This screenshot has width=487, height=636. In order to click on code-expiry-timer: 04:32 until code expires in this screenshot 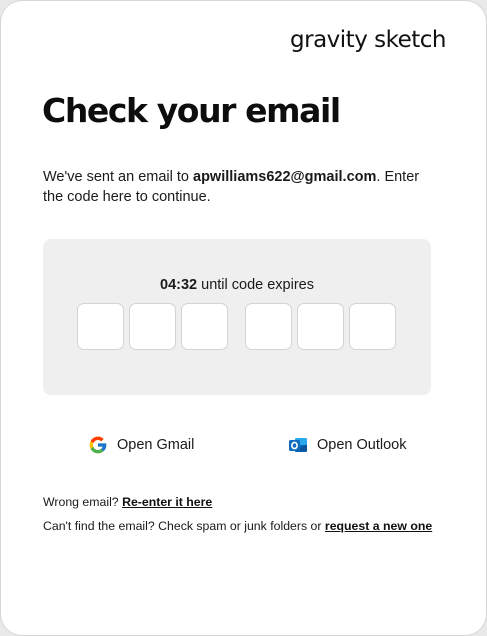, I will do `click(237, 285)`.